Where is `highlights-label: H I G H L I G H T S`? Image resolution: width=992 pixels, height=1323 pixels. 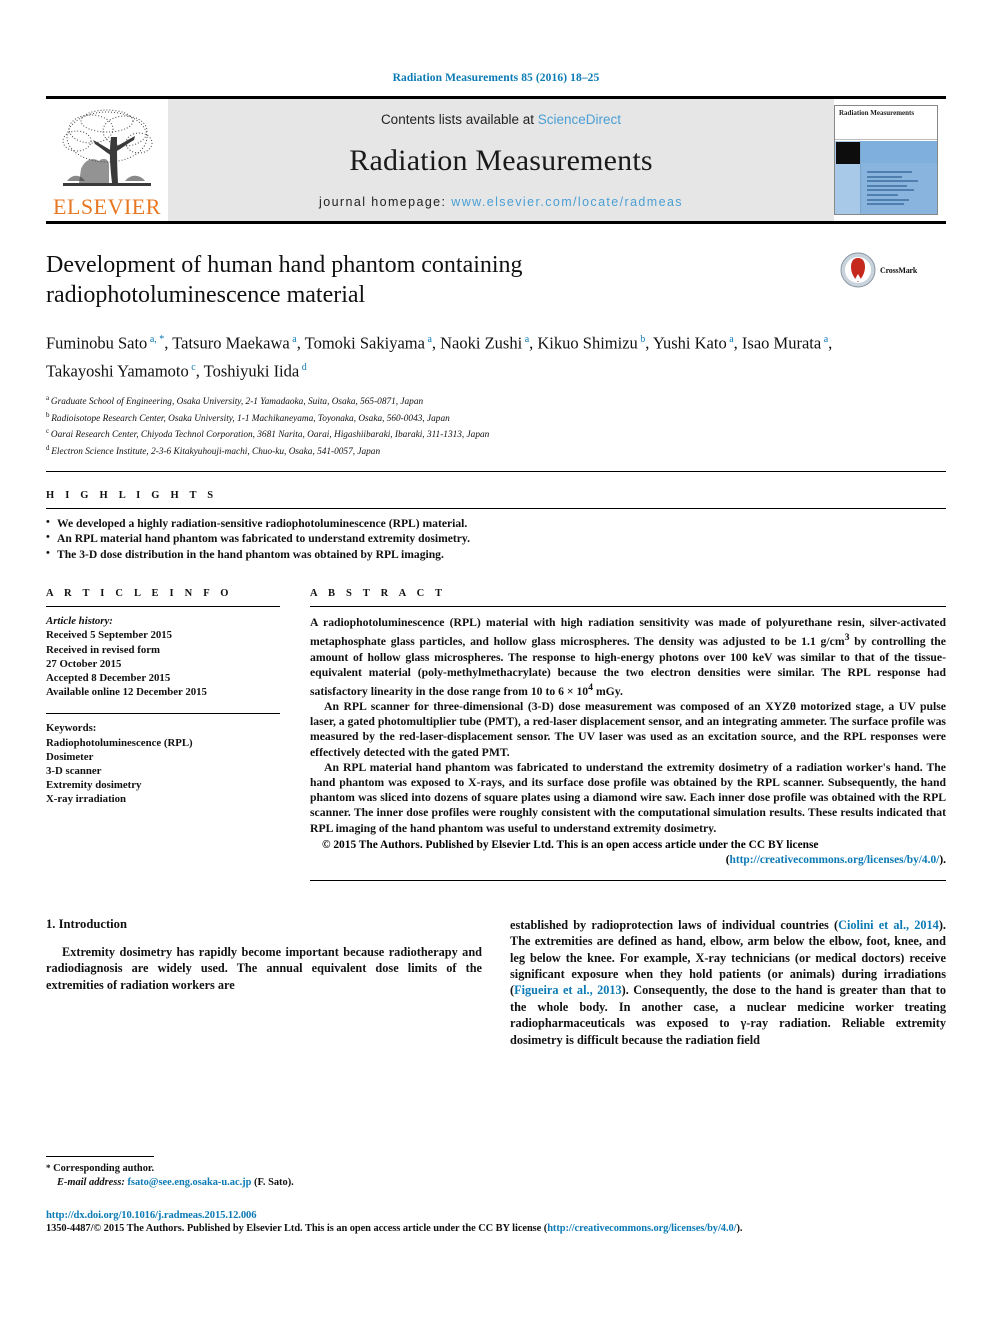 highlights-label: H I G H L I G H T S is located at coordinates (132, 495).